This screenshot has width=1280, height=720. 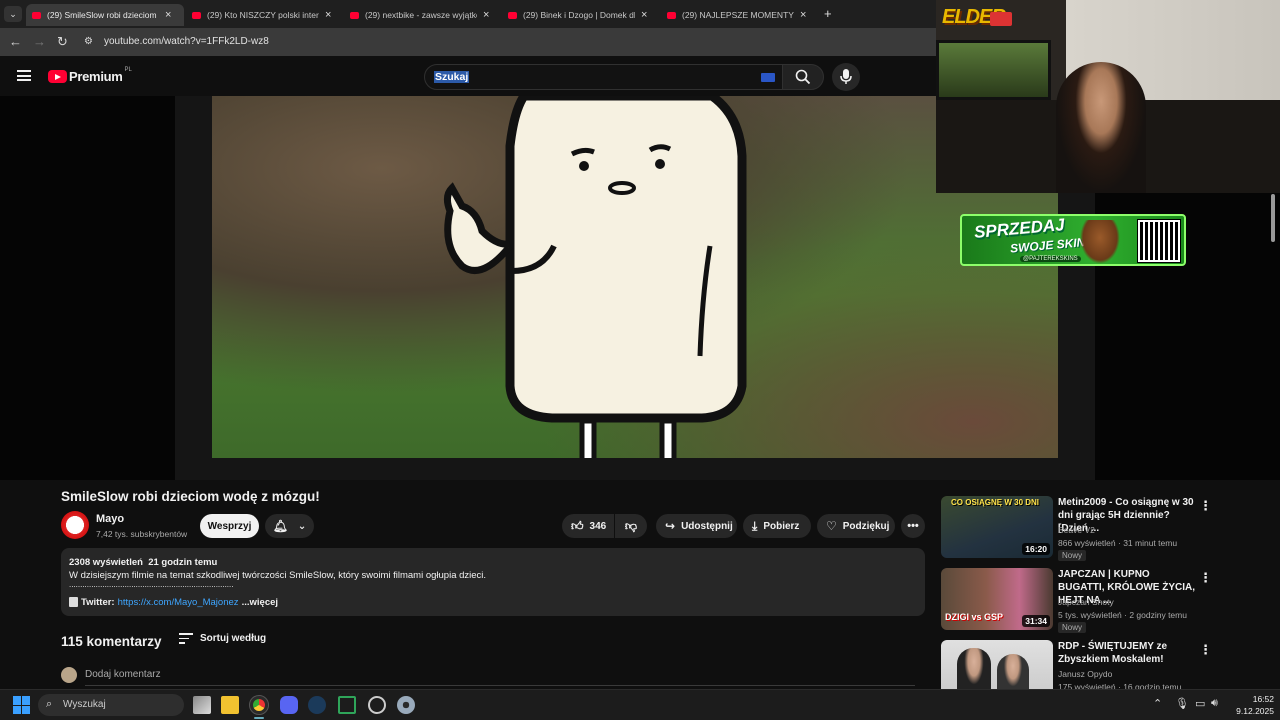 I want to click on search-icon, so click(x=803, y=77).